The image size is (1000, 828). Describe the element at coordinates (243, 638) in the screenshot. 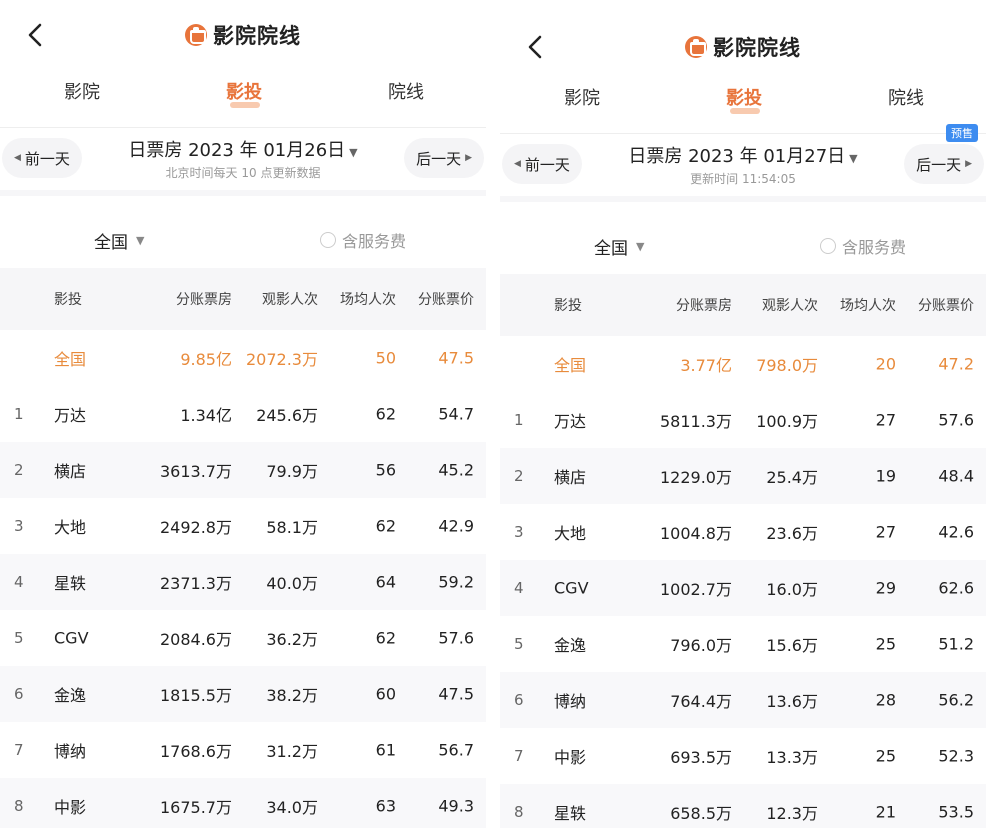

I see `table-row: 5 CGV 2084.6万 36.2万 62 57.6` at that location.